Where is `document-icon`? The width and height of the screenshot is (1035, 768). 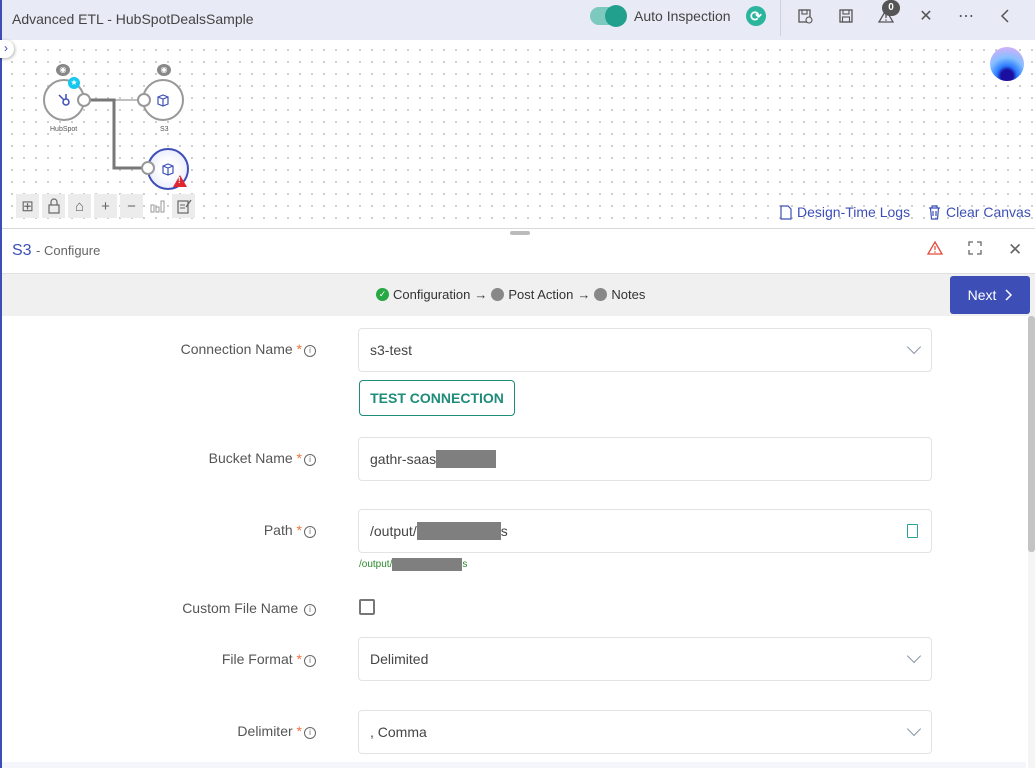
document-icon is located at coordinates (786, 212).